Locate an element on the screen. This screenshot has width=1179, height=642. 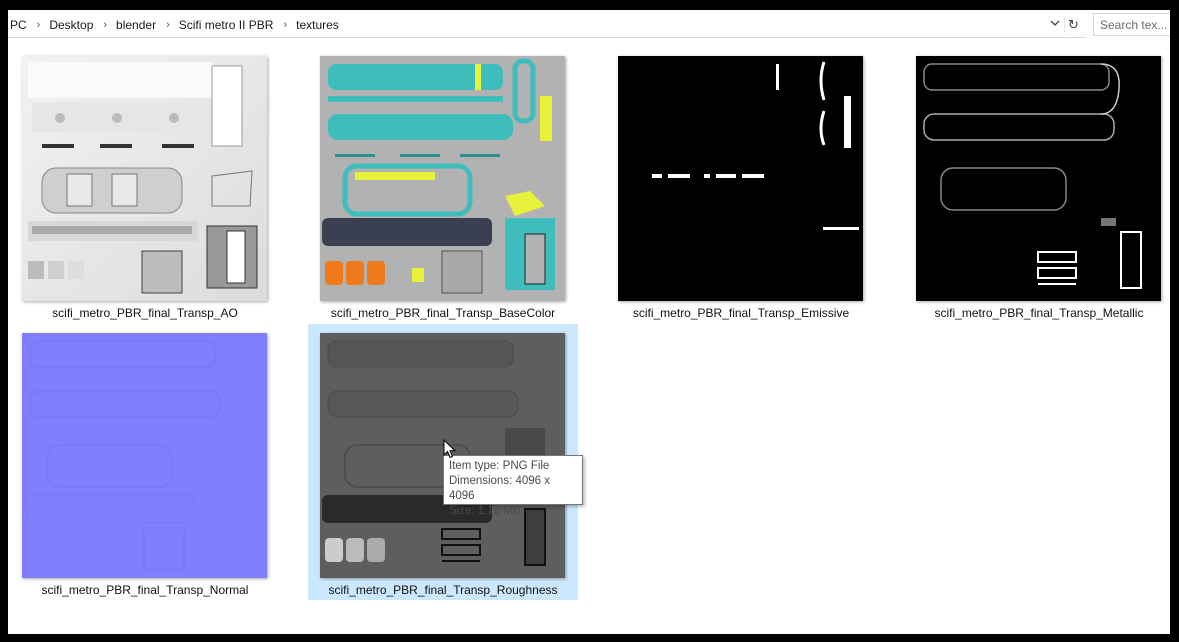
file-tile-normal: scifi_metro_PBR_final_Transp_Normal is located at coordinates (145, 462).